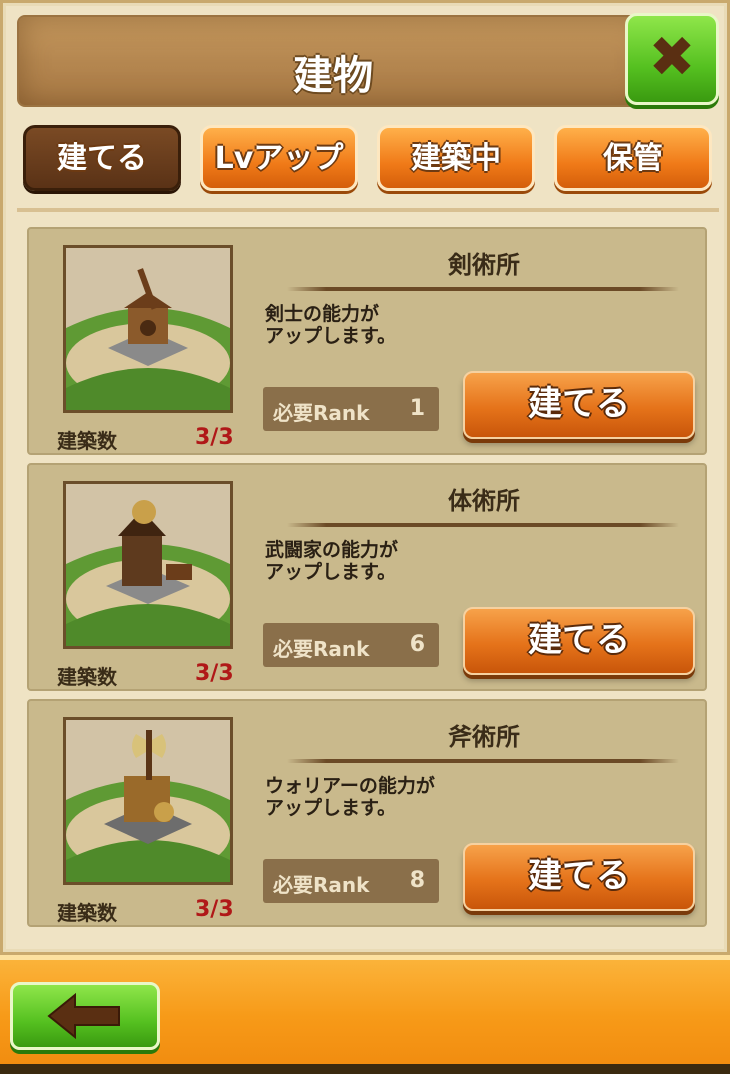  I want to click on tab-storage: 保管, so click(633, 158).